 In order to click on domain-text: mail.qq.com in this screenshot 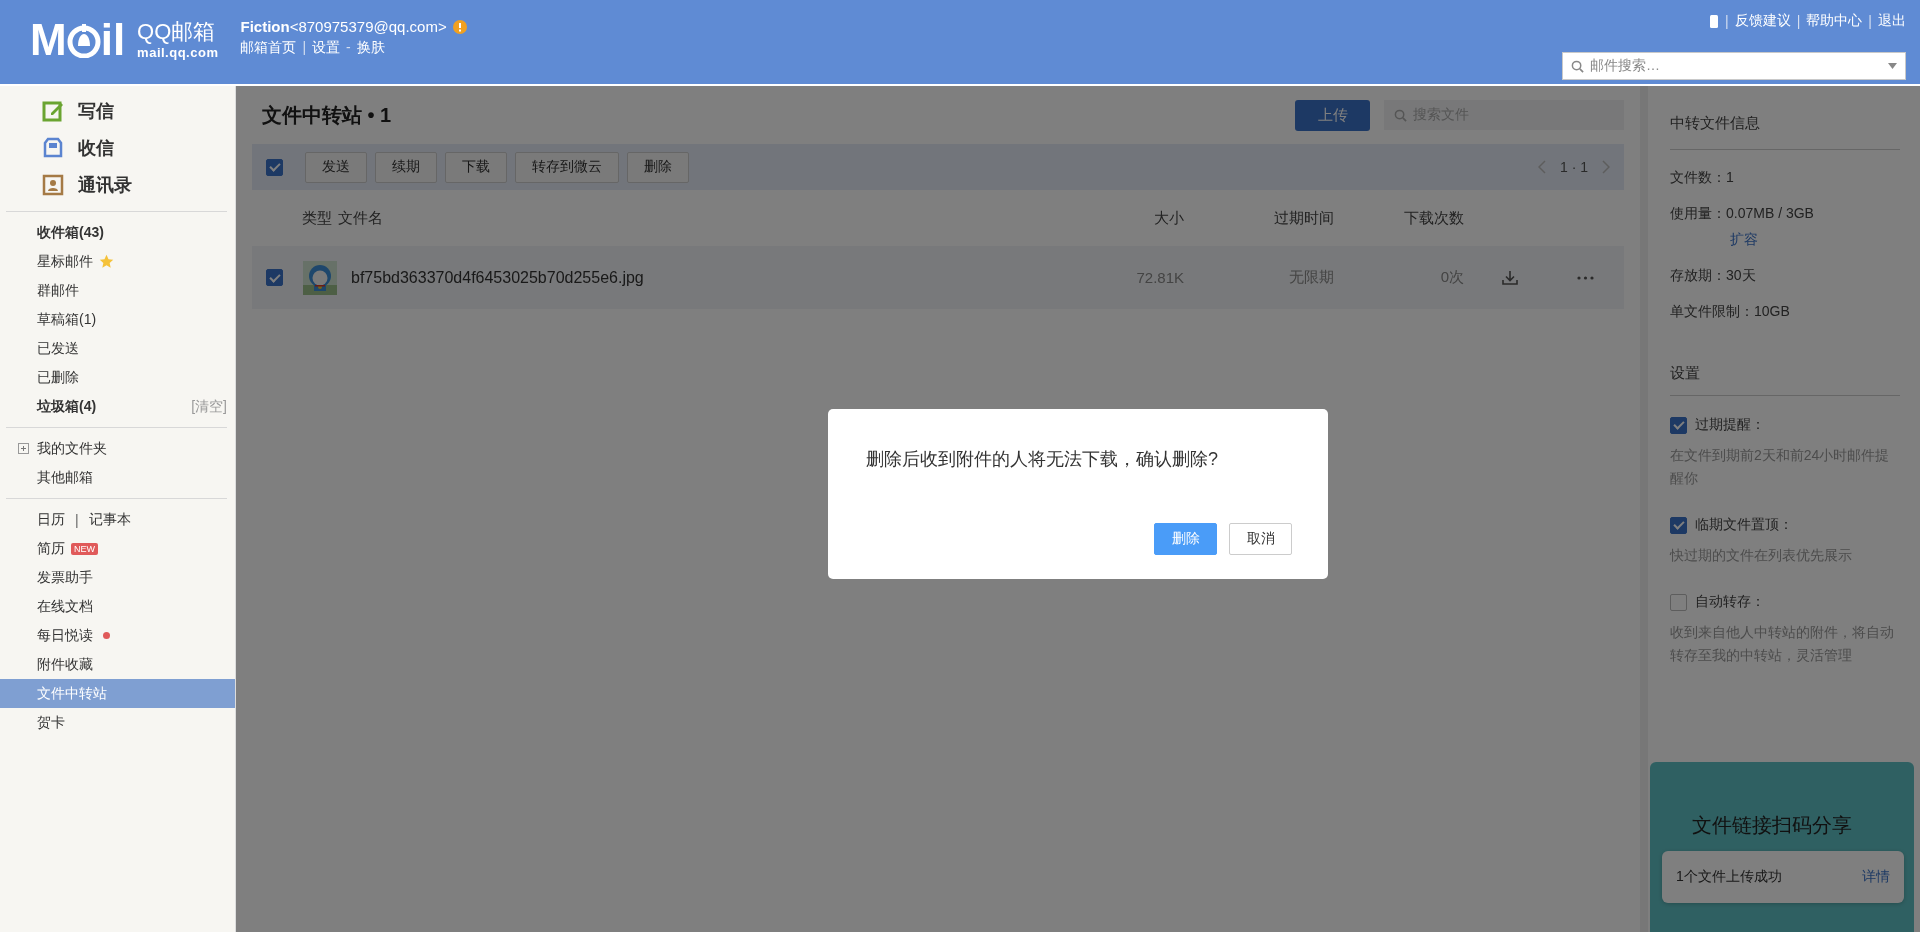, I will do `click(178, 52)`.